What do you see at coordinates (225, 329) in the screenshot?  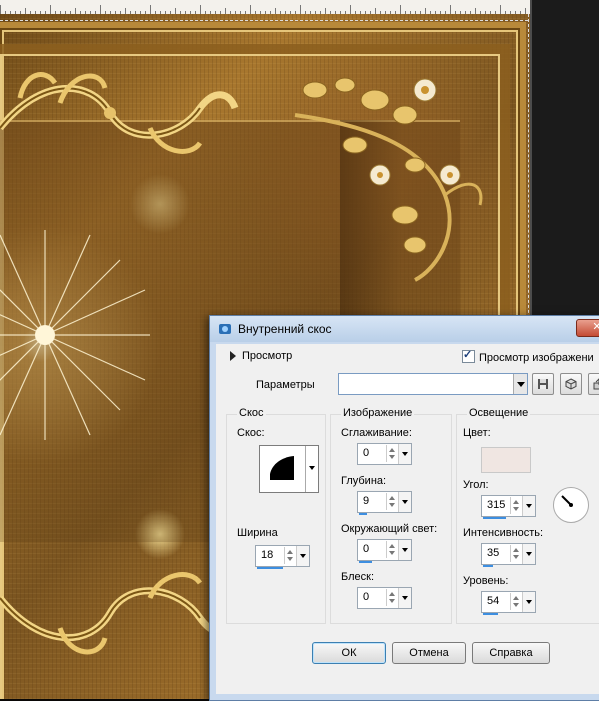 I see `app-icon` at bounding box center [225, 329].